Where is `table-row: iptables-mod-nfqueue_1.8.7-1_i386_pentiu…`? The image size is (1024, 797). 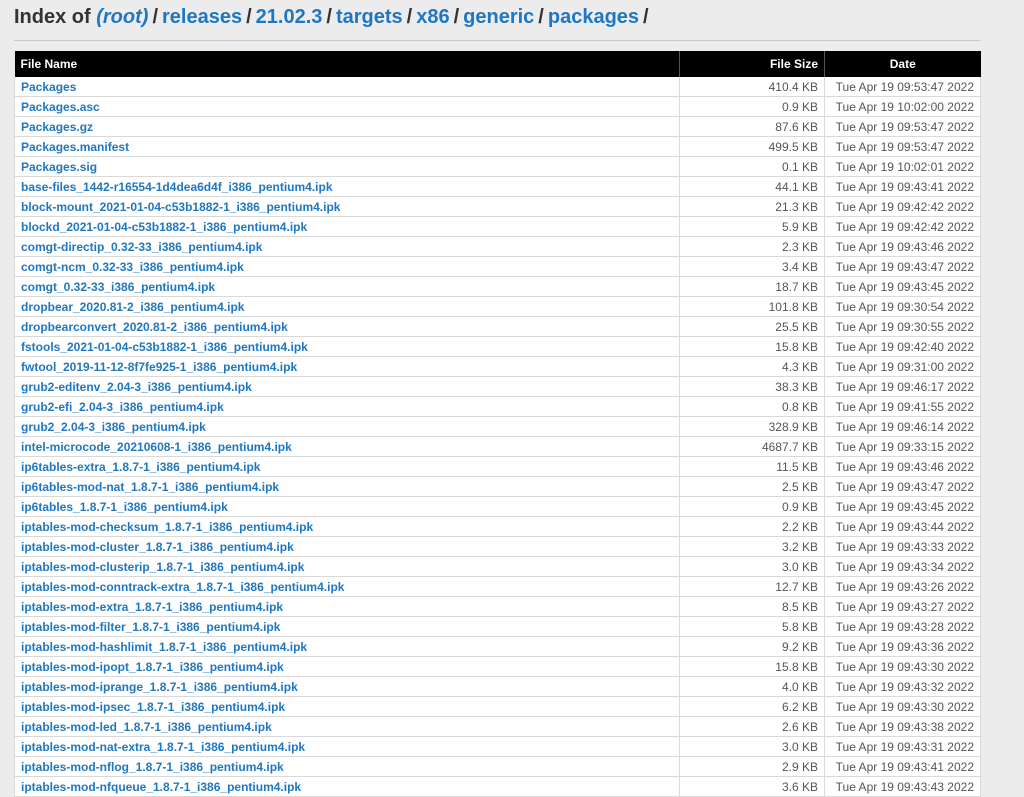 table-row: iptables-mod-nfqueue_1.8.7-1_i386_pentiu… is located at coordinates (497, 786).